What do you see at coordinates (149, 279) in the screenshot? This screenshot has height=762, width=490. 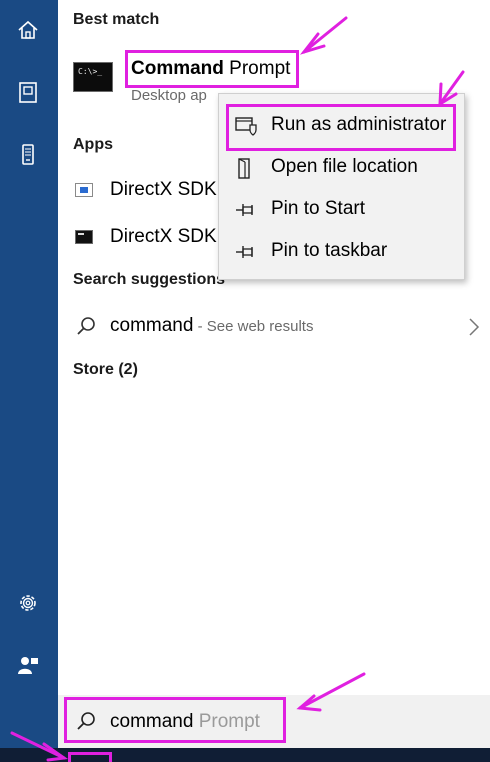 I see `search-suggestions-heading: Search suggestions` at bounding box center [149, 279].